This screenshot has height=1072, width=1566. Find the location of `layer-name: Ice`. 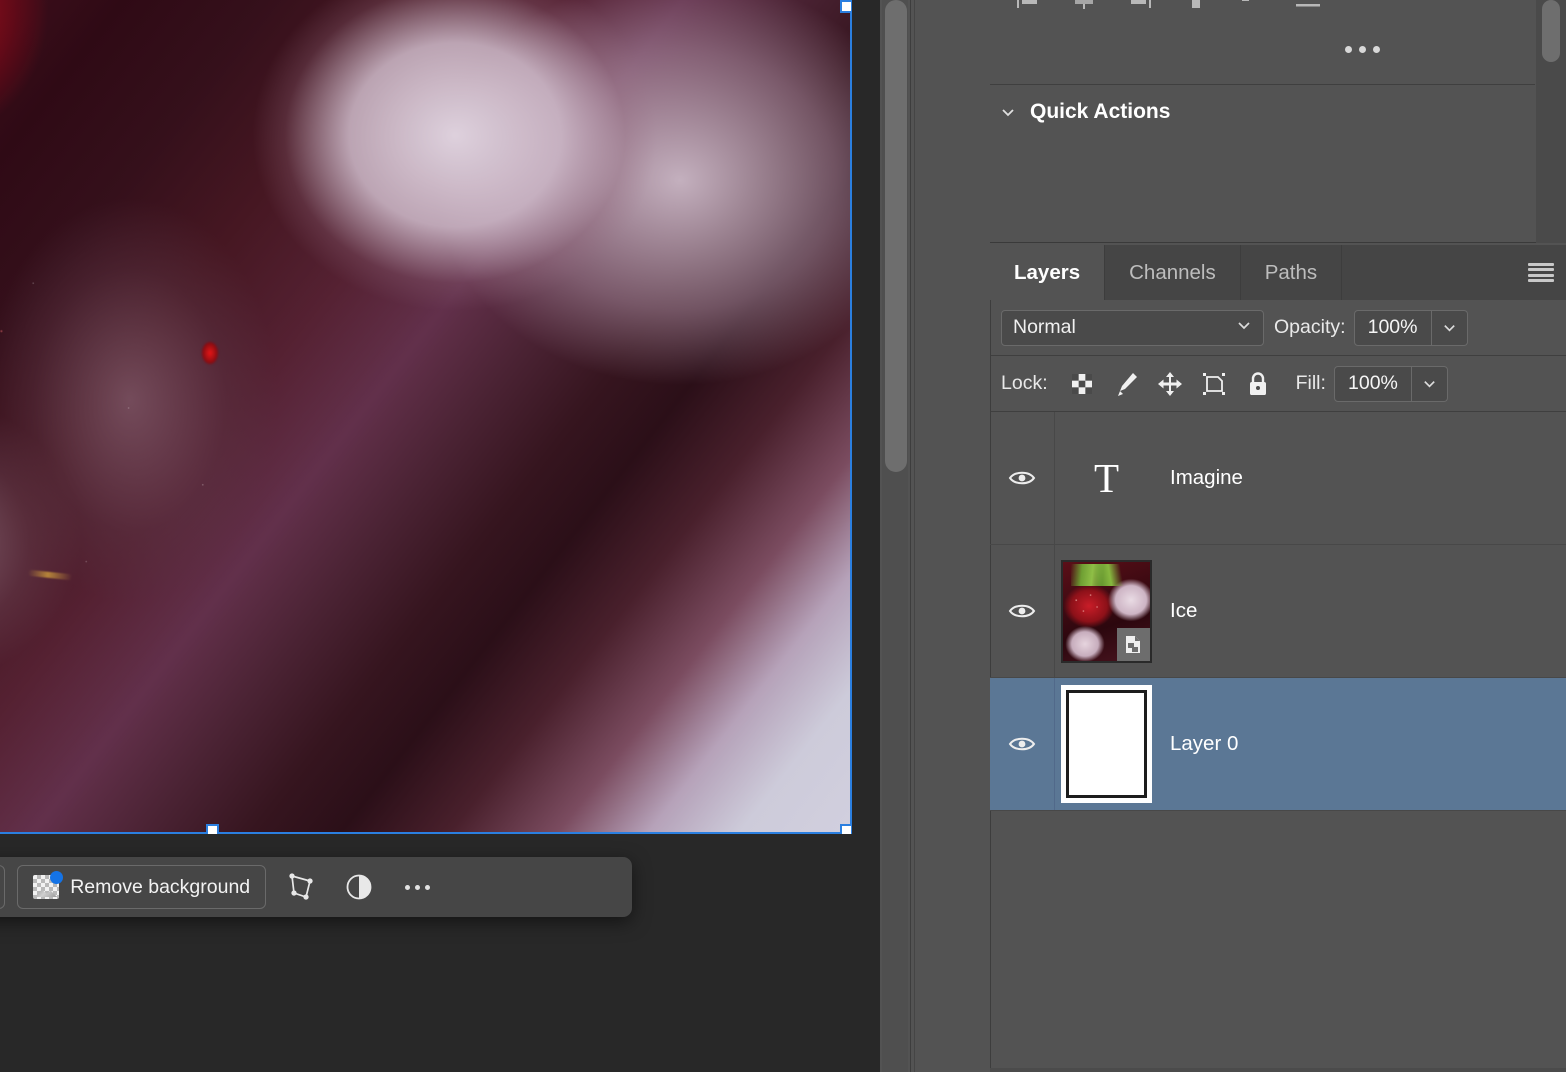

layer-name: Ice is located at coordinates (1177, 611).